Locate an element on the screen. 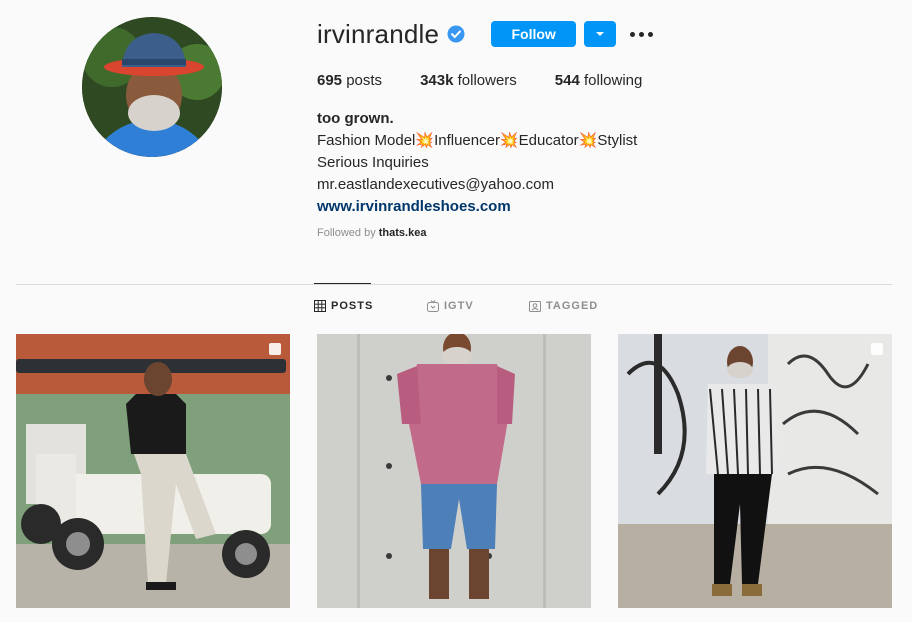  bio-name: too grown. is located at coordinates (355, 118).